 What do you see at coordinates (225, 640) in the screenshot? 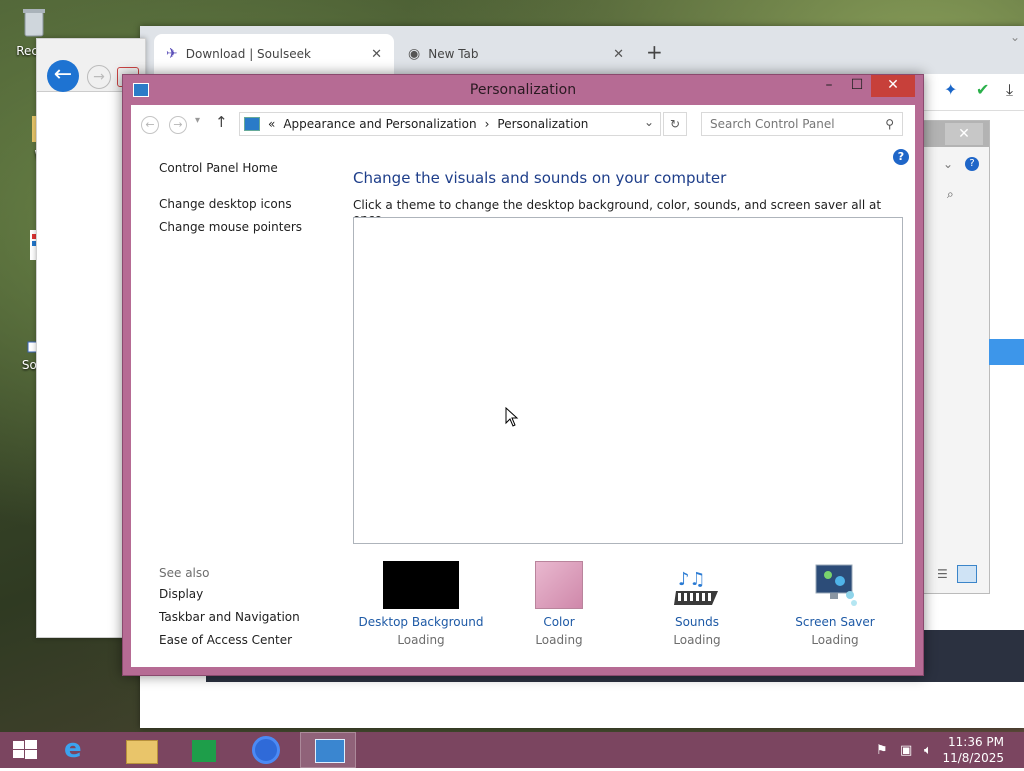
I see `ease-of-access-center-link: Ease of Access Center` at bounding box center [225, 640].